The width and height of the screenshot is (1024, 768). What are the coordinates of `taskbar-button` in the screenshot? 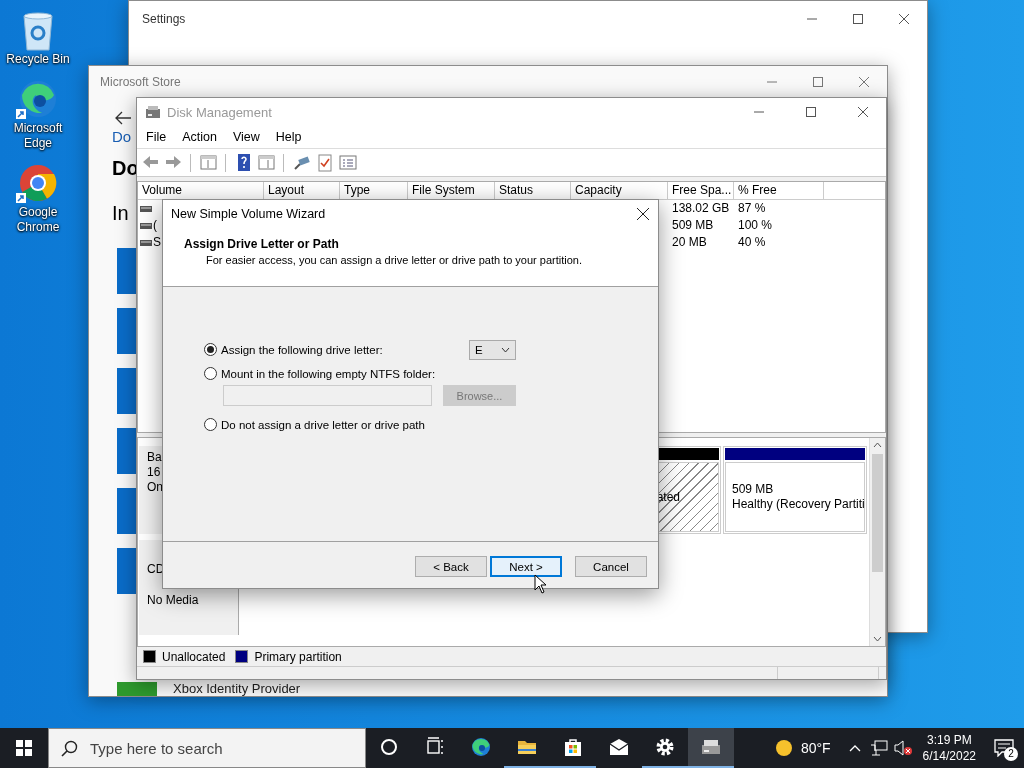 It's located at (711, 748).